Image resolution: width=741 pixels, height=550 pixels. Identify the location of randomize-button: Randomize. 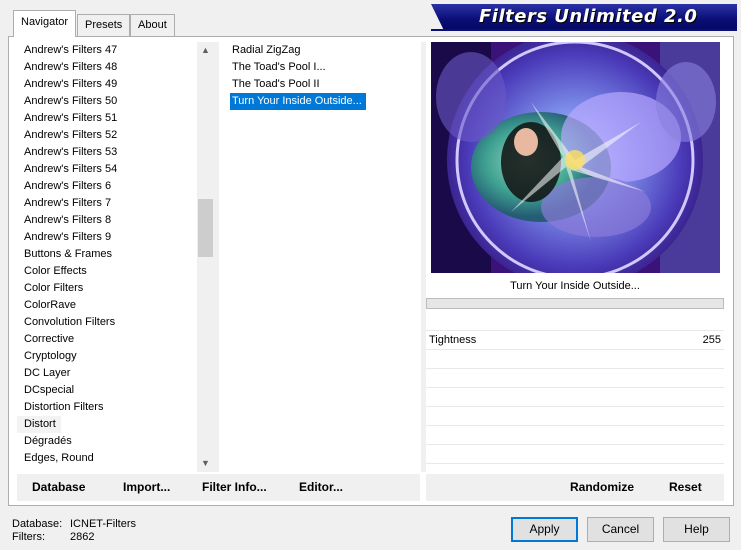
(602, 487).